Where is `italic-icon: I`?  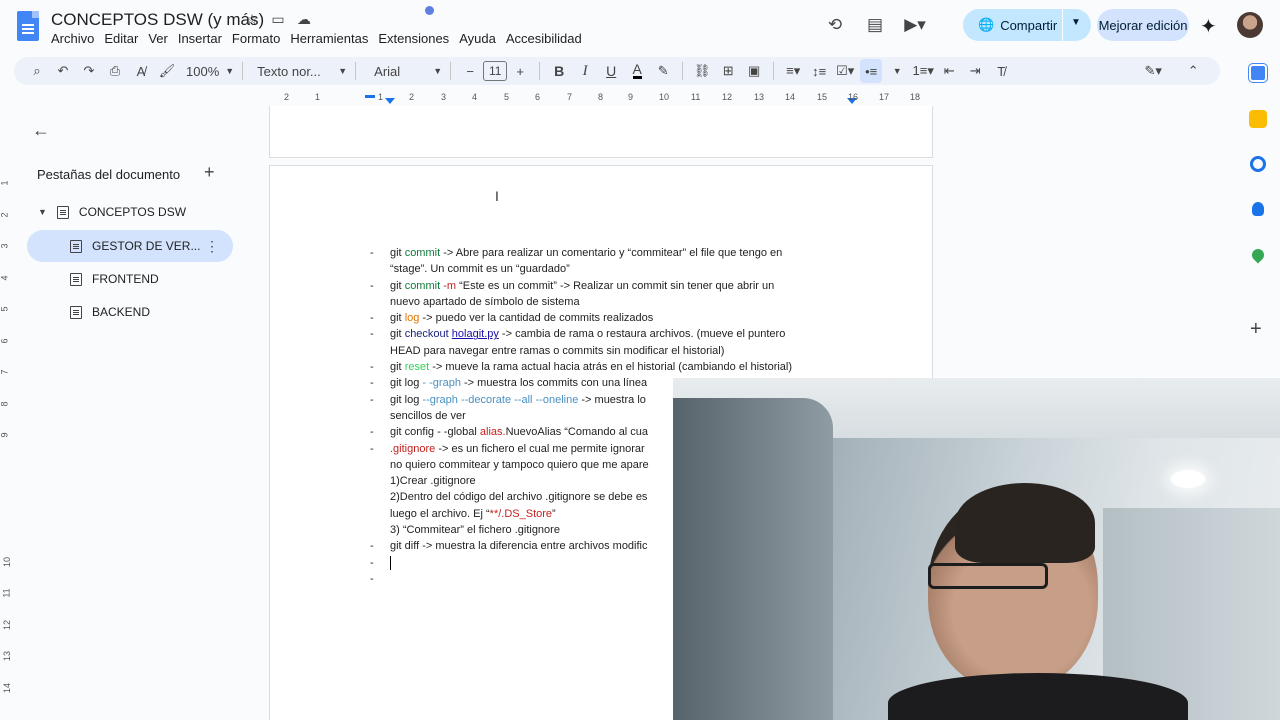 italic-icon: I is located at coordinates (585, 71).